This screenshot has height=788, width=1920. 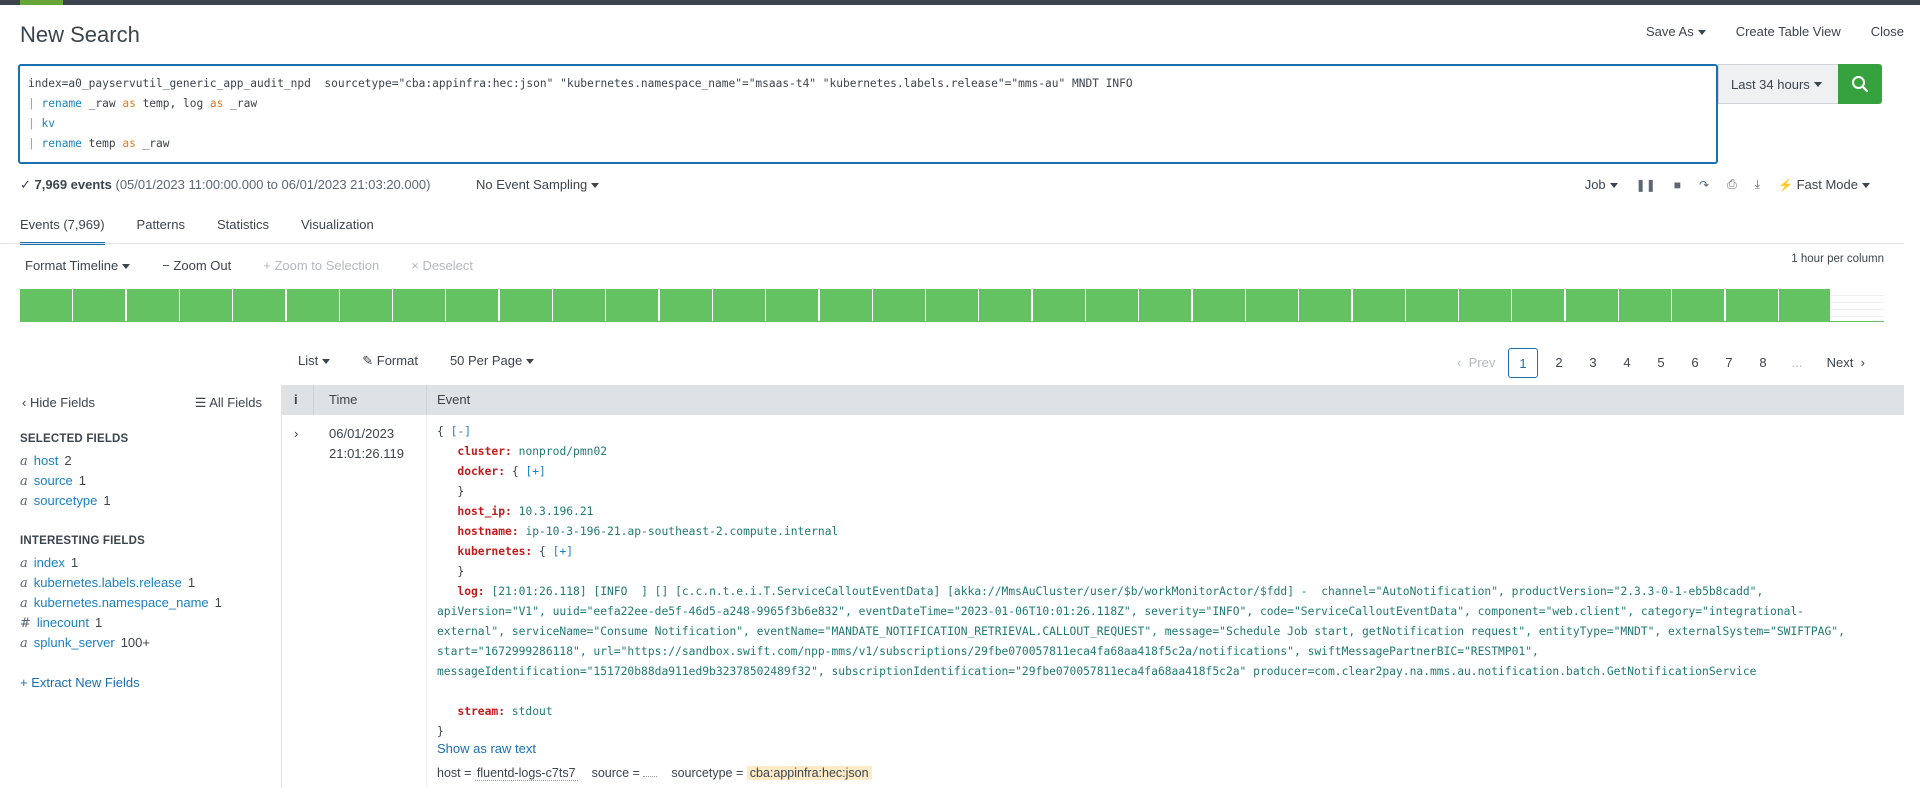 I want to click on event-json-line: }, so click(x=450, y=572).